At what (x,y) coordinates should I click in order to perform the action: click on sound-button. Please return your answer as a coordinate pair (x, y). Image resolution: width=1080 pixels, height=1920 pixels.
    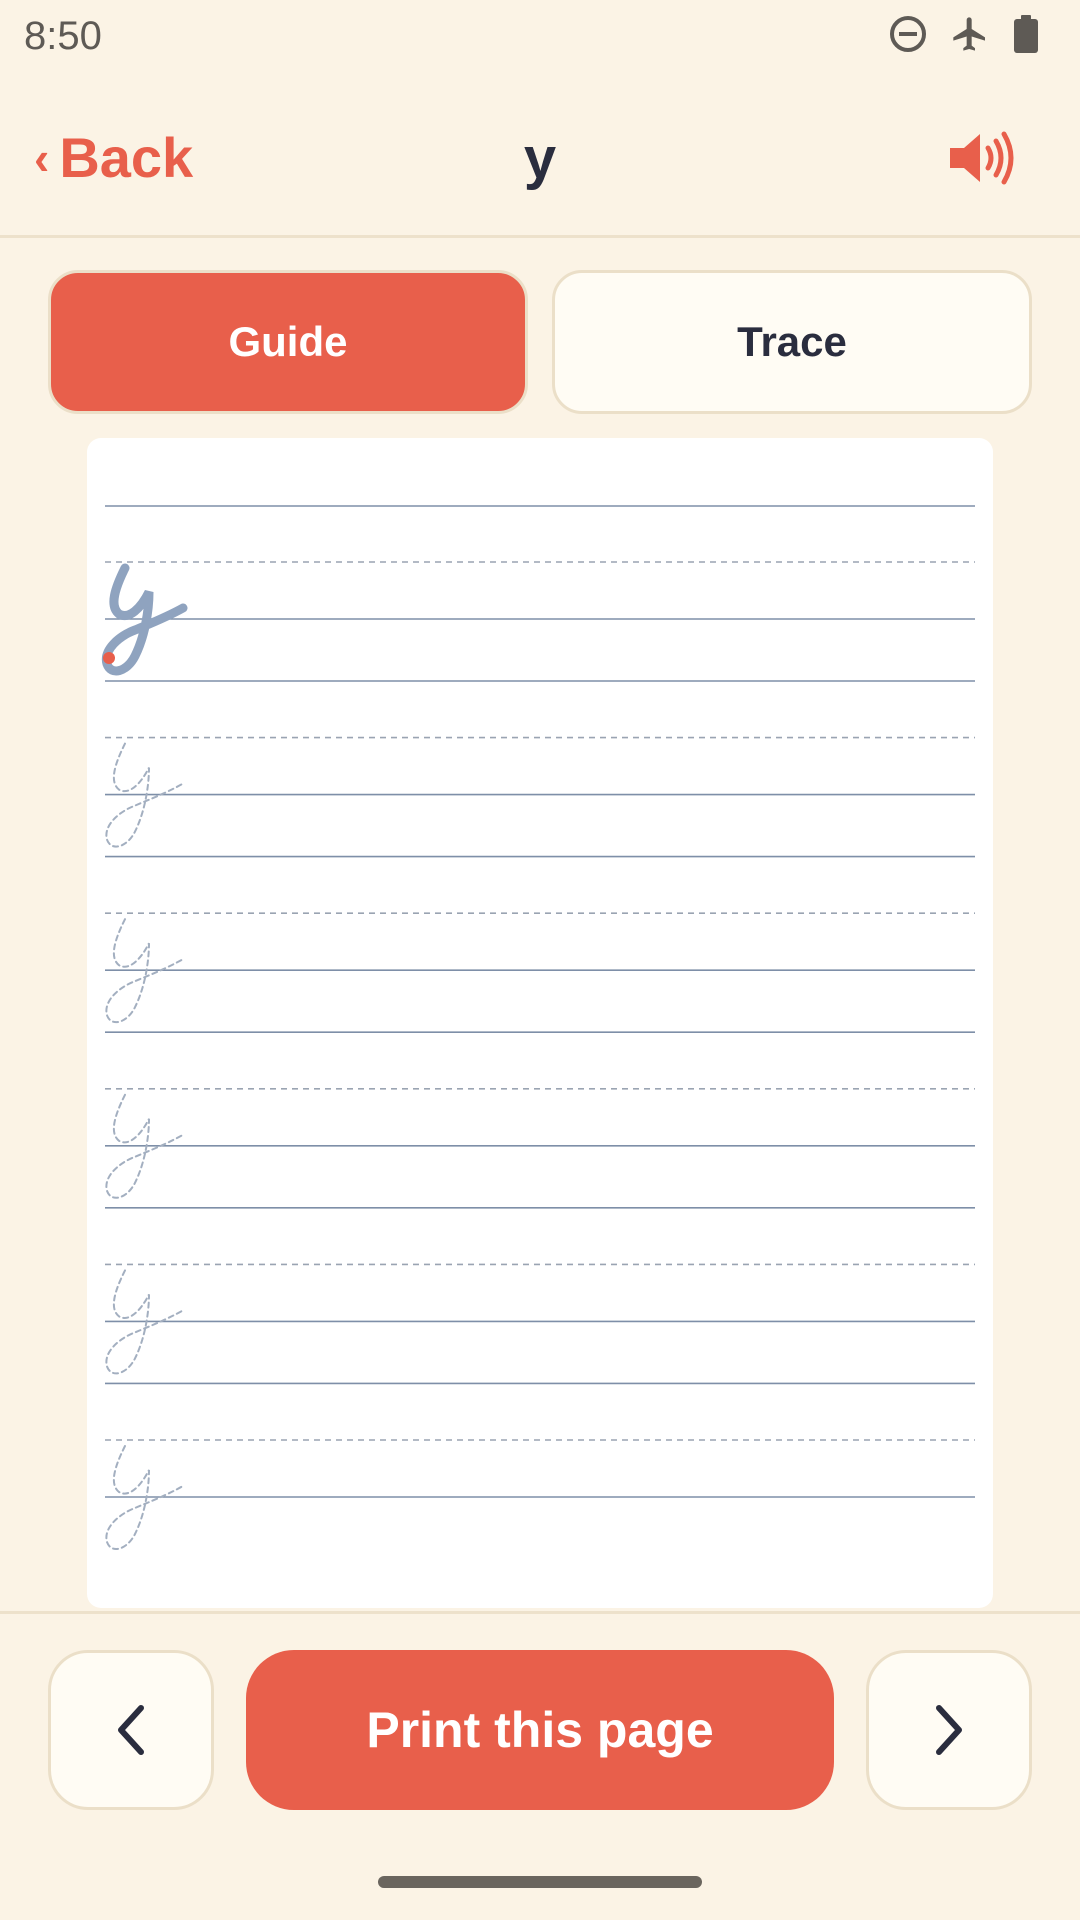
    Looking at the image, I should click on (981, 160).